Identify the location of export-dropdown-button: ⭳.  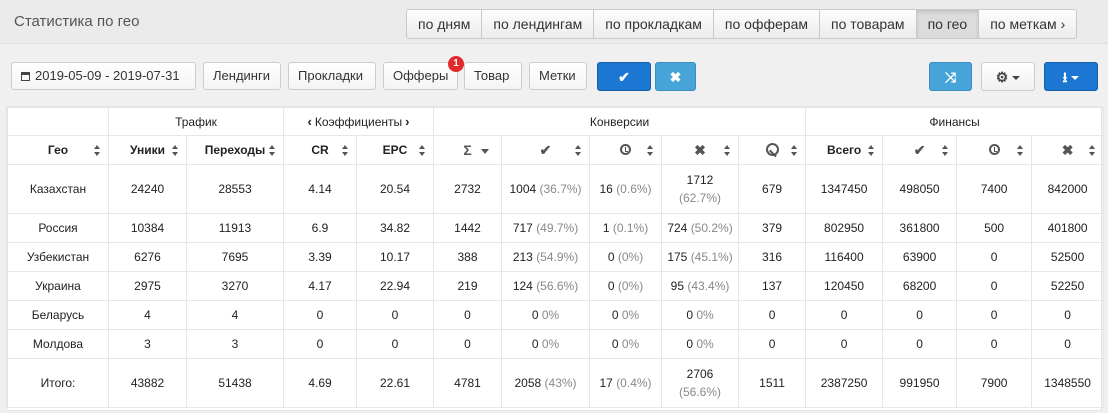
(1071, 76).